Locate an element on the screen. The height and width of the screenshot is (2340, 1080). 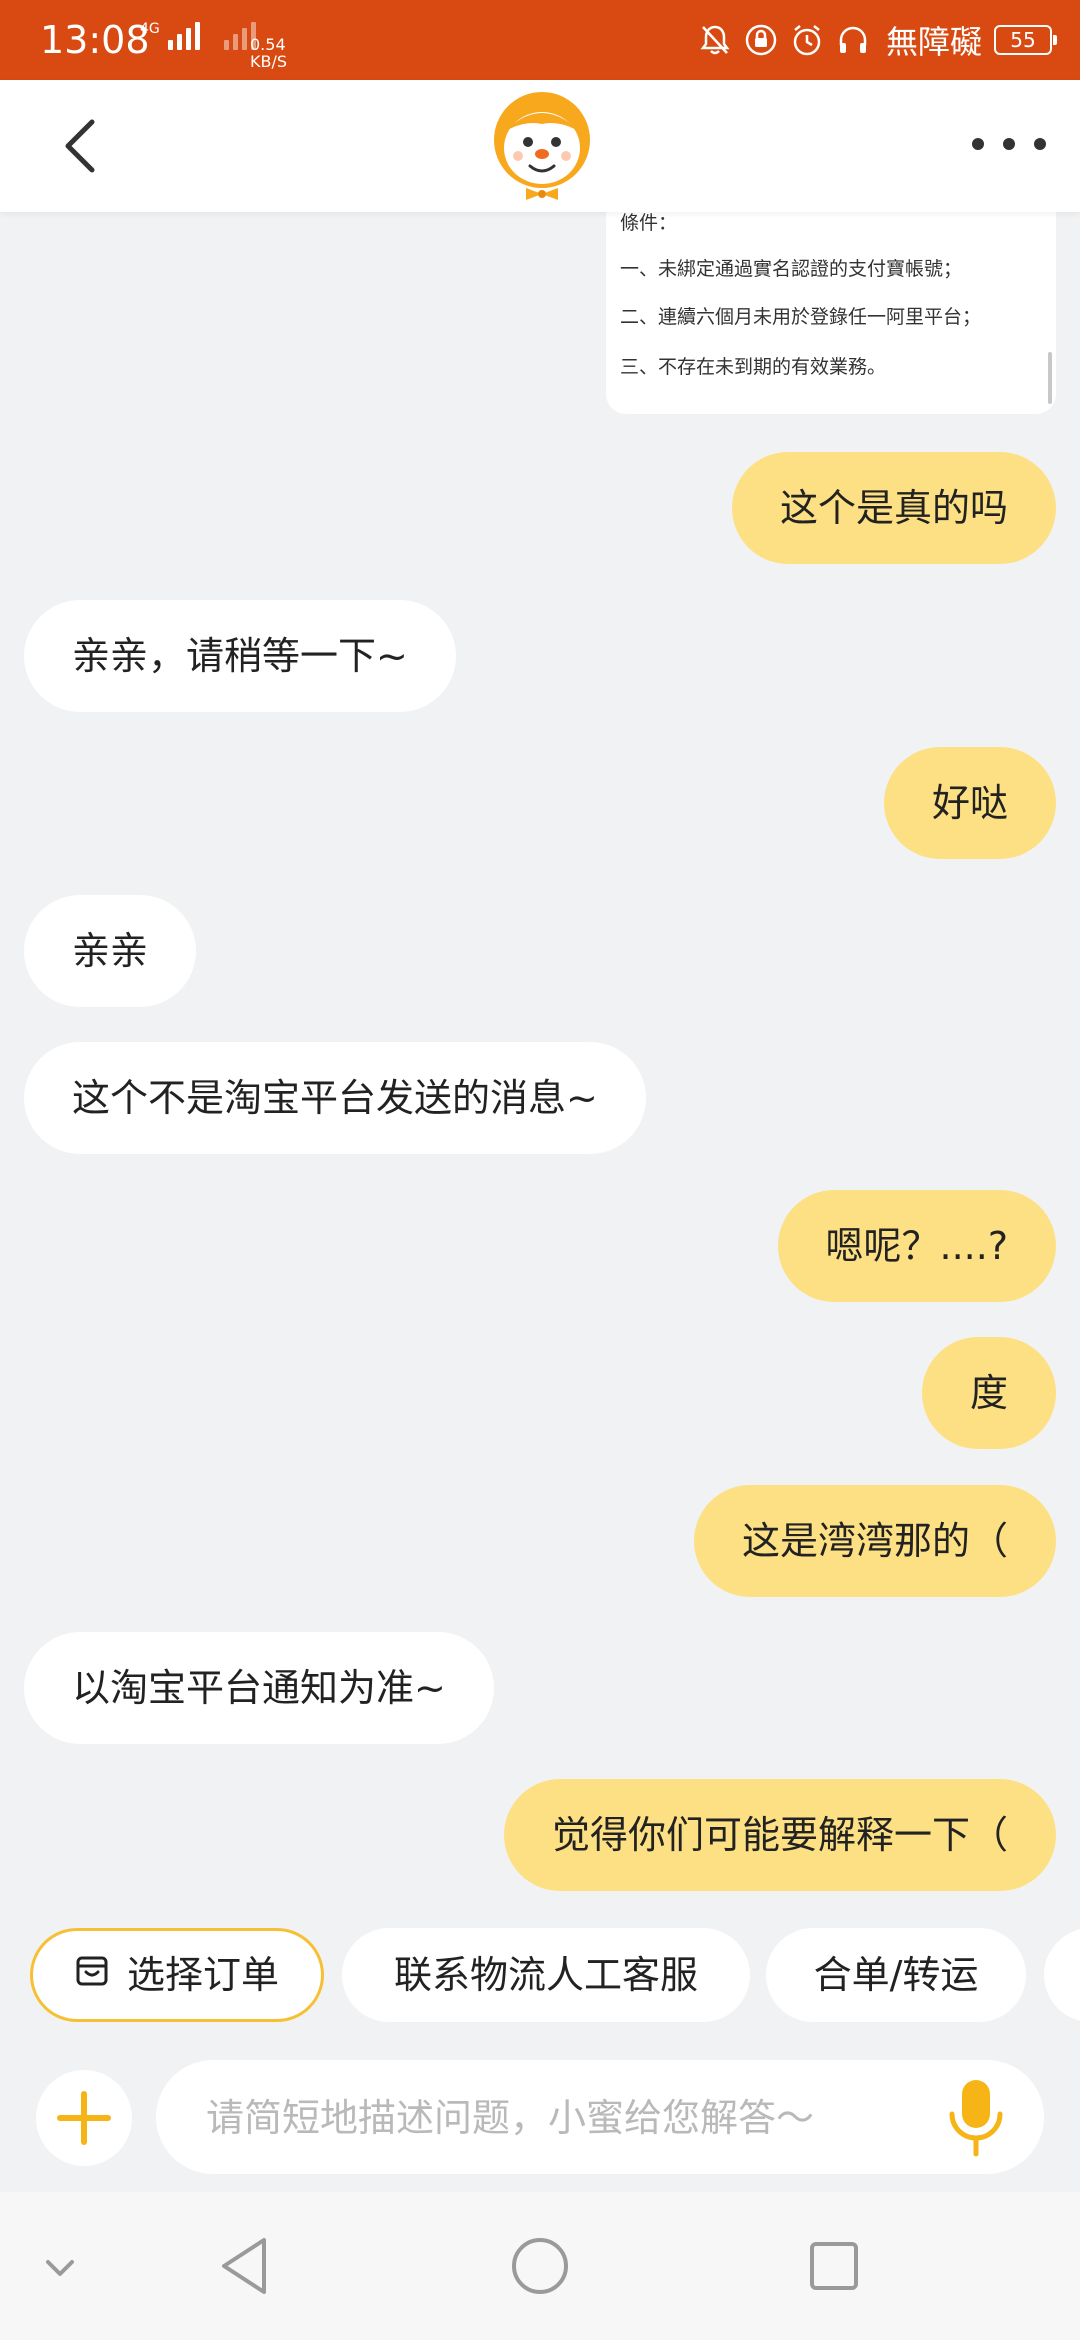
mascot-avatar-icon is located at coordinates (542, 146).